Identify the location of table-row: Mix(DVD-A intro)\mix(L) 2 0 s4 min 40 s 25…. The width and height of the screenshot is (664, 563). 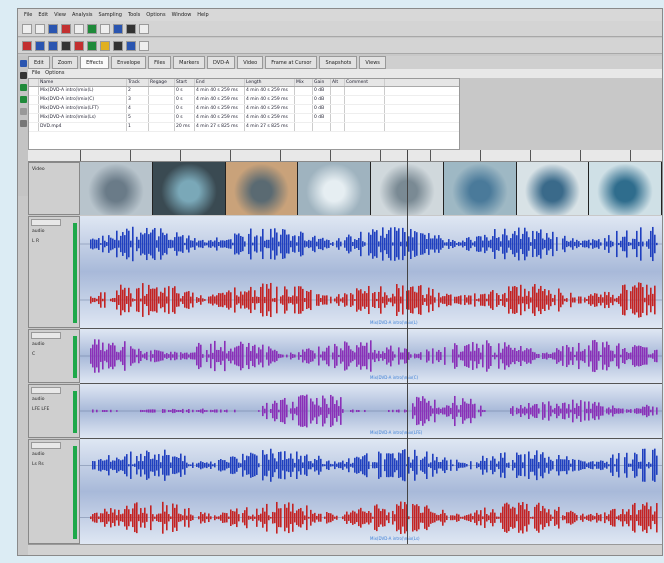
(244, 91).